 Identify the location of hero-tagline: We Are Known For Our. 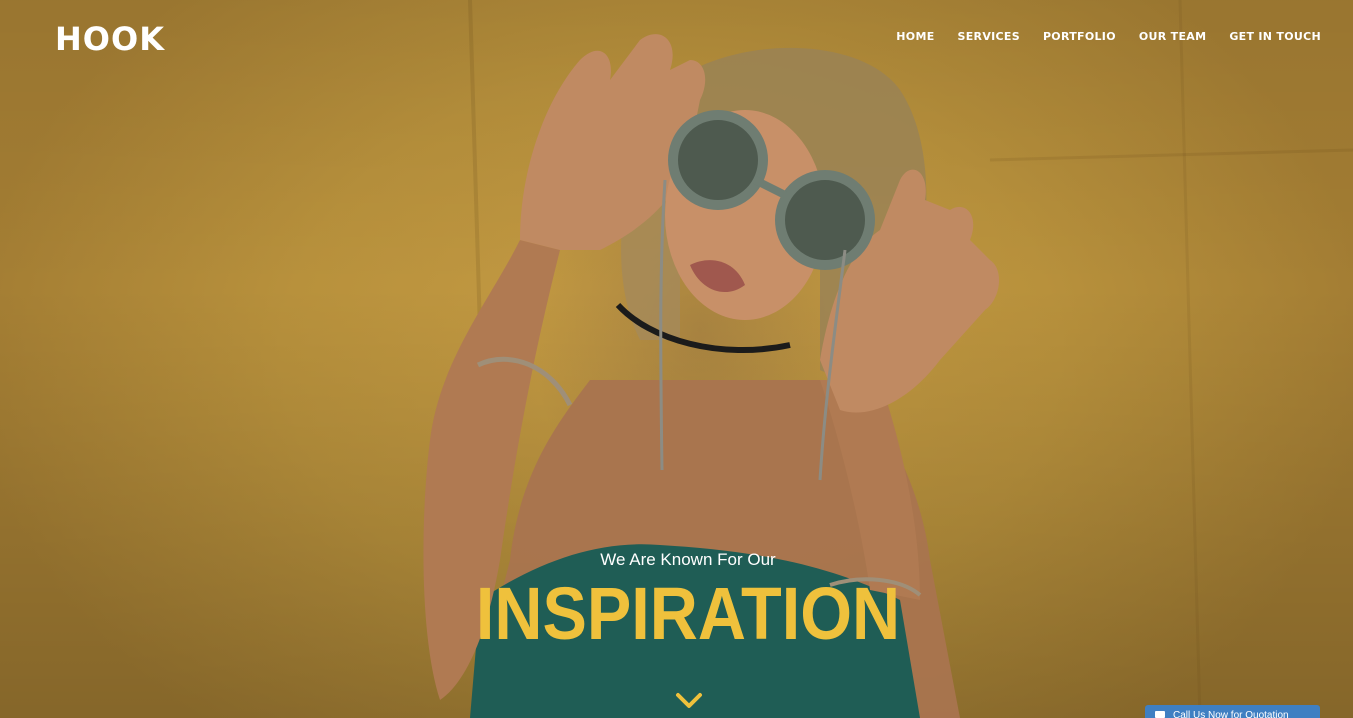
(688, 559).